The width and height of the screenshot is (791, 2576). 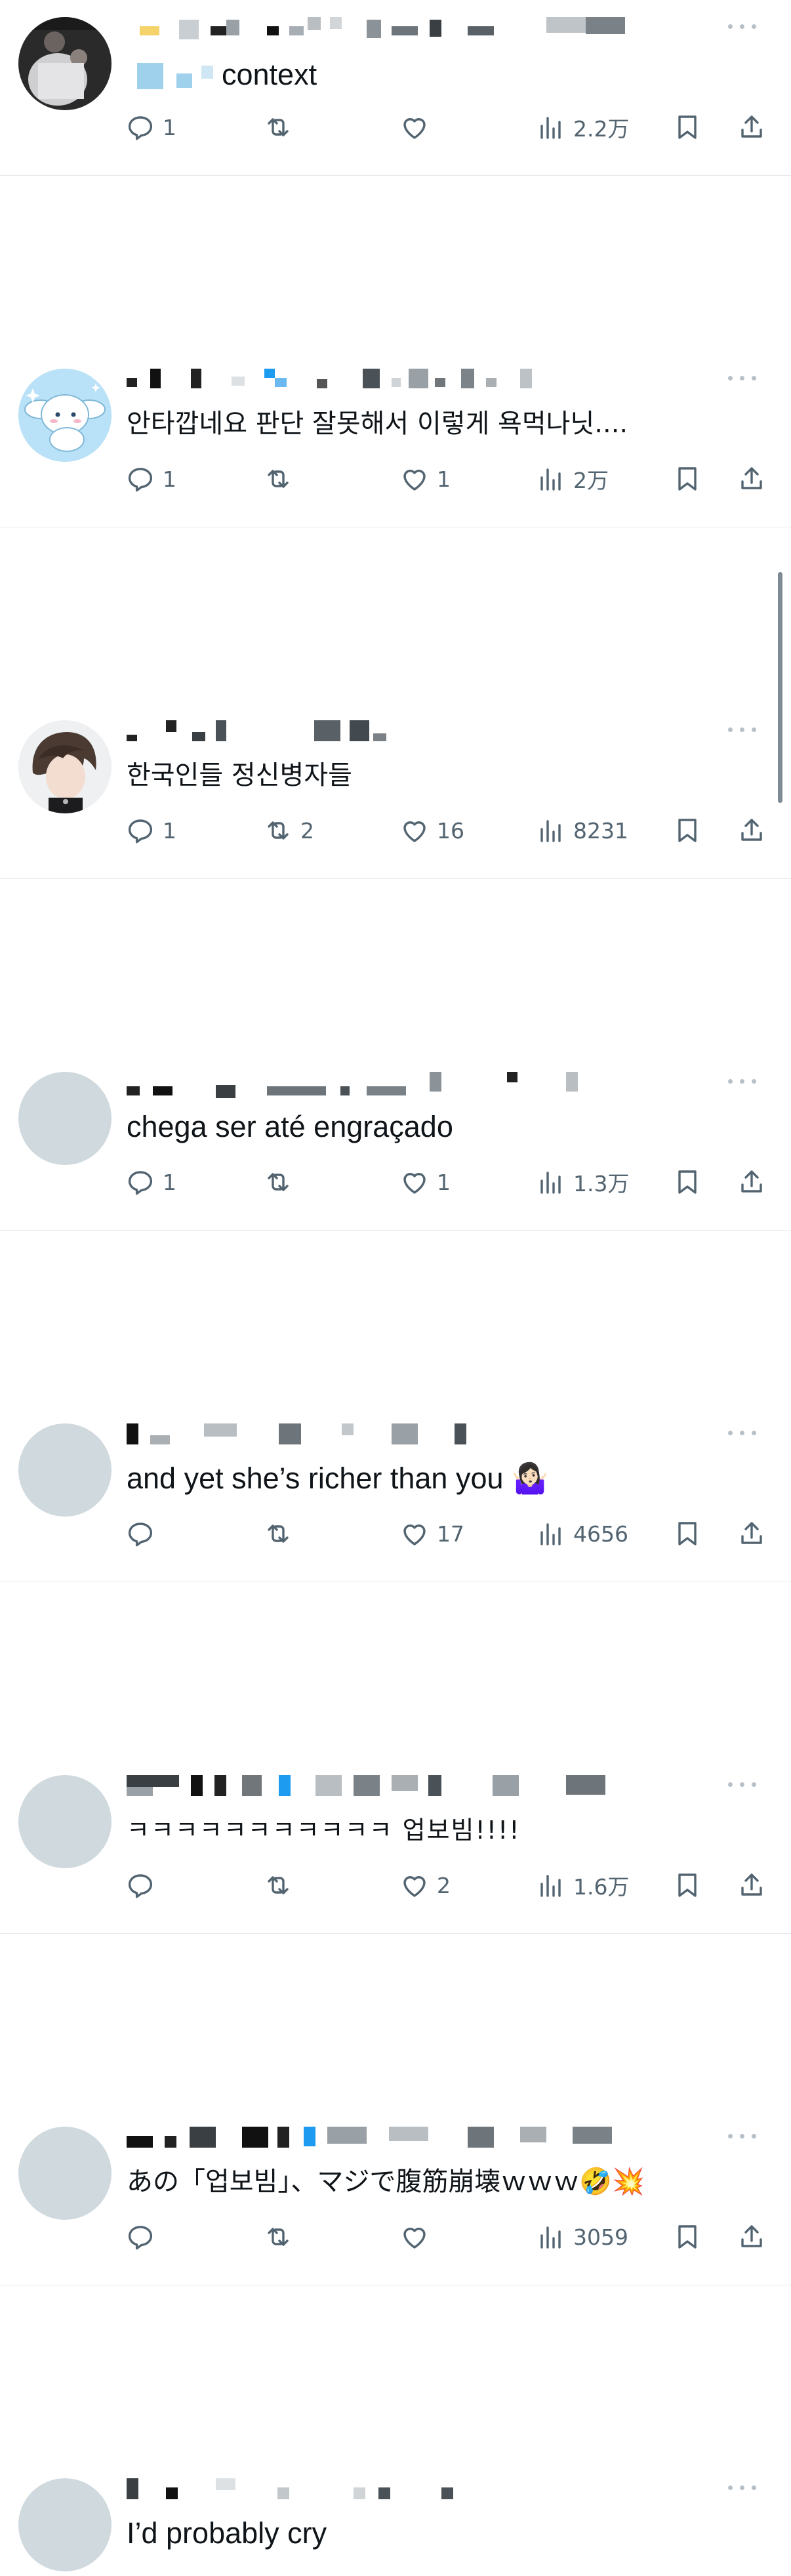 What do you see at coordinates (395, 1143) in the screenshot?
I see `reply-item: chega ser até engraçado 1 1 1.3万` at bounding box center [395, 1143].